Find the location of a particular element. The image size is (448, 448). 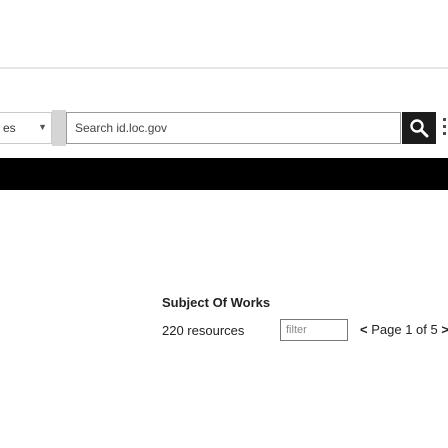

search-scope-select: es ▼ is located at coordinates (26, 128).